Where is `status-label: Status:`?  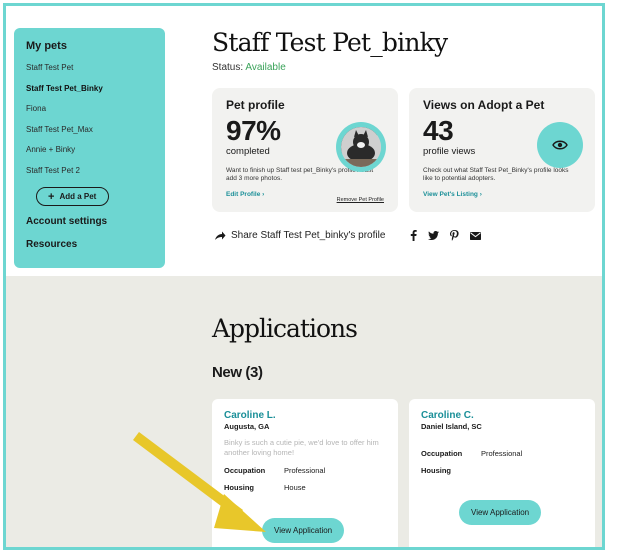
status-label: Status: is located at coordinates (228, 67).